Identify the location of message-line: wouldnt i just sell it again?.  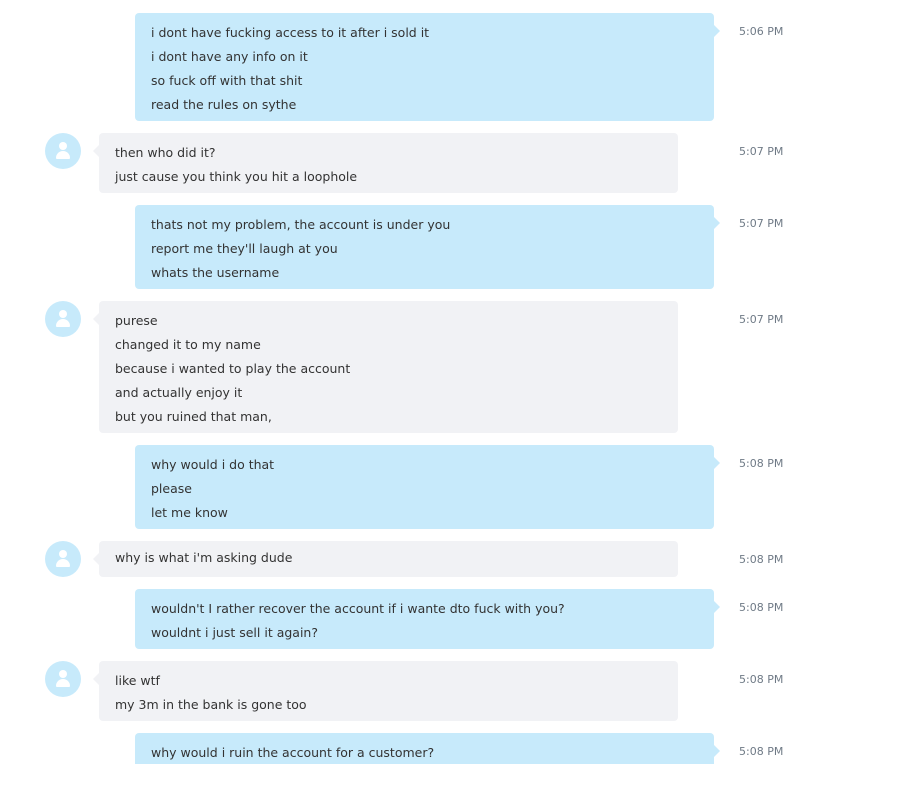
(234, 632).